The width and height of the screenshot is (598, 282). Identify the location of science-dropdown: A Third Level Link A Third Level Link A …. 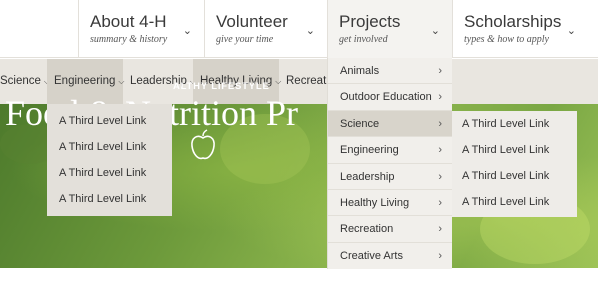
(514, 164).